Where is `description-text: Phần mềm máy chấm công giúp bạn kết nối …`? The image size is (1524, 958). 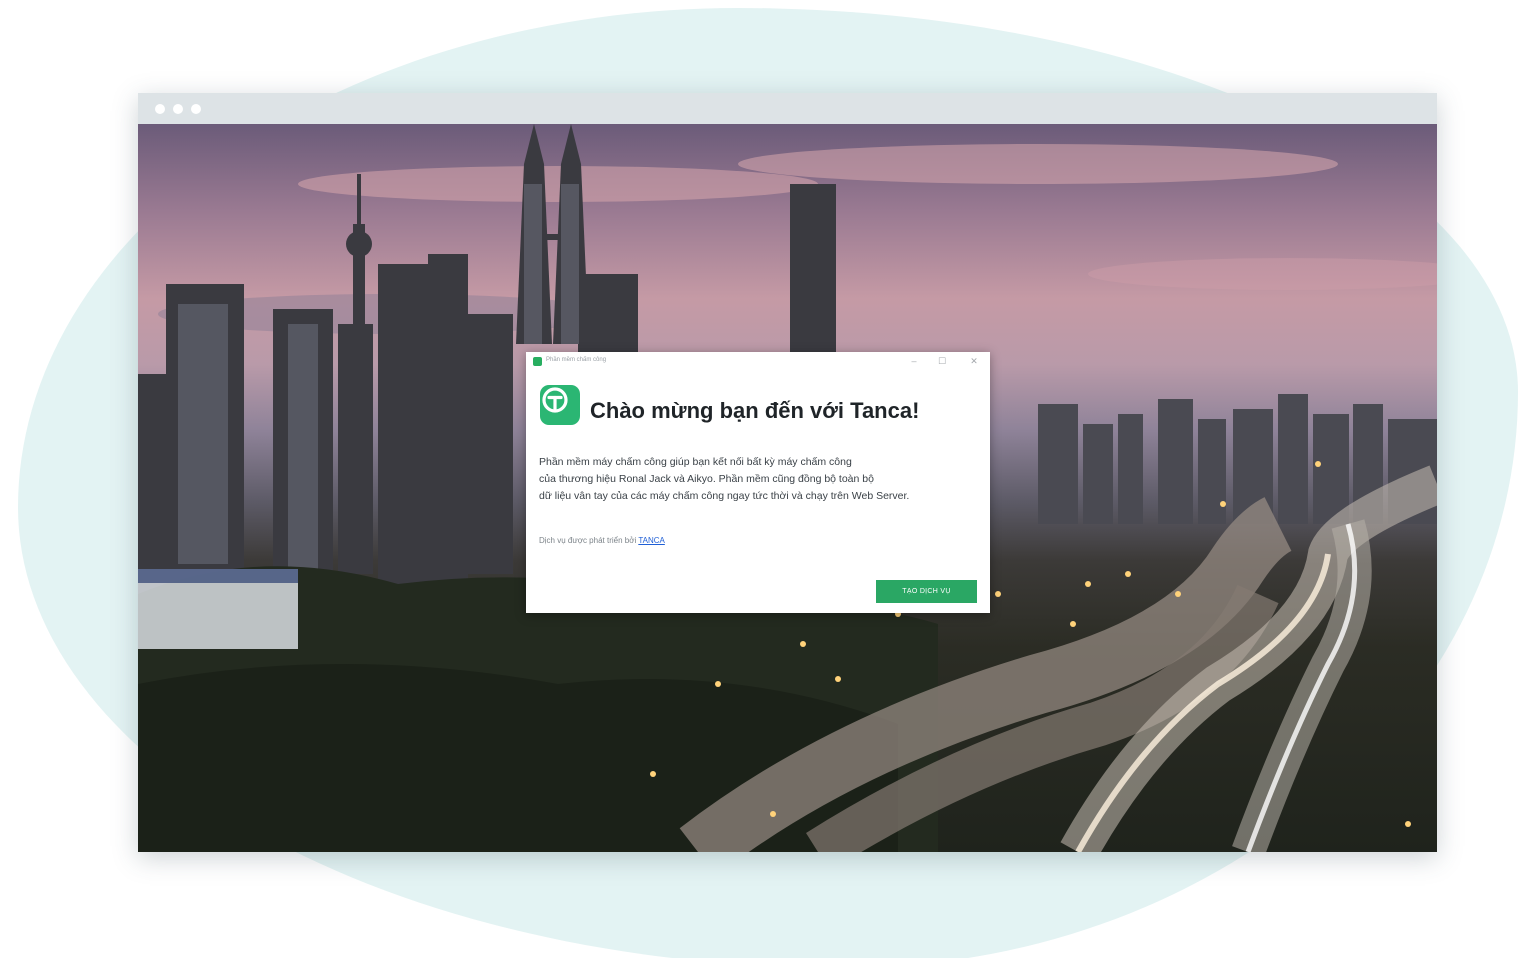
description-text: Phần mềm máy chấm công giúp bạn kết nối … is located at coordinates (759, 479).